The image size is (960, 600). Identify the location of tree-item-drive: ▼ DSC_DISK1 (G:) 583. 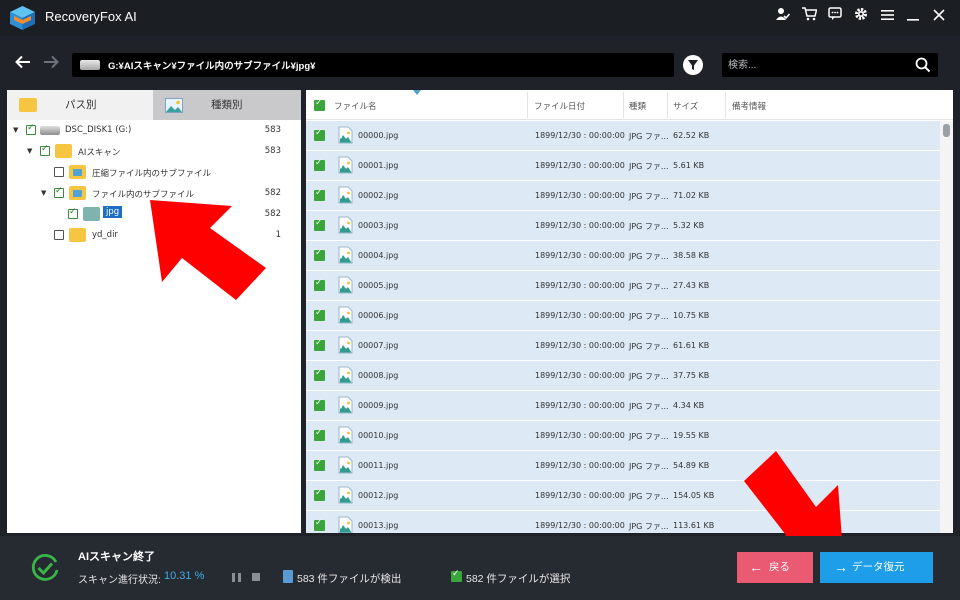
(154, 131).